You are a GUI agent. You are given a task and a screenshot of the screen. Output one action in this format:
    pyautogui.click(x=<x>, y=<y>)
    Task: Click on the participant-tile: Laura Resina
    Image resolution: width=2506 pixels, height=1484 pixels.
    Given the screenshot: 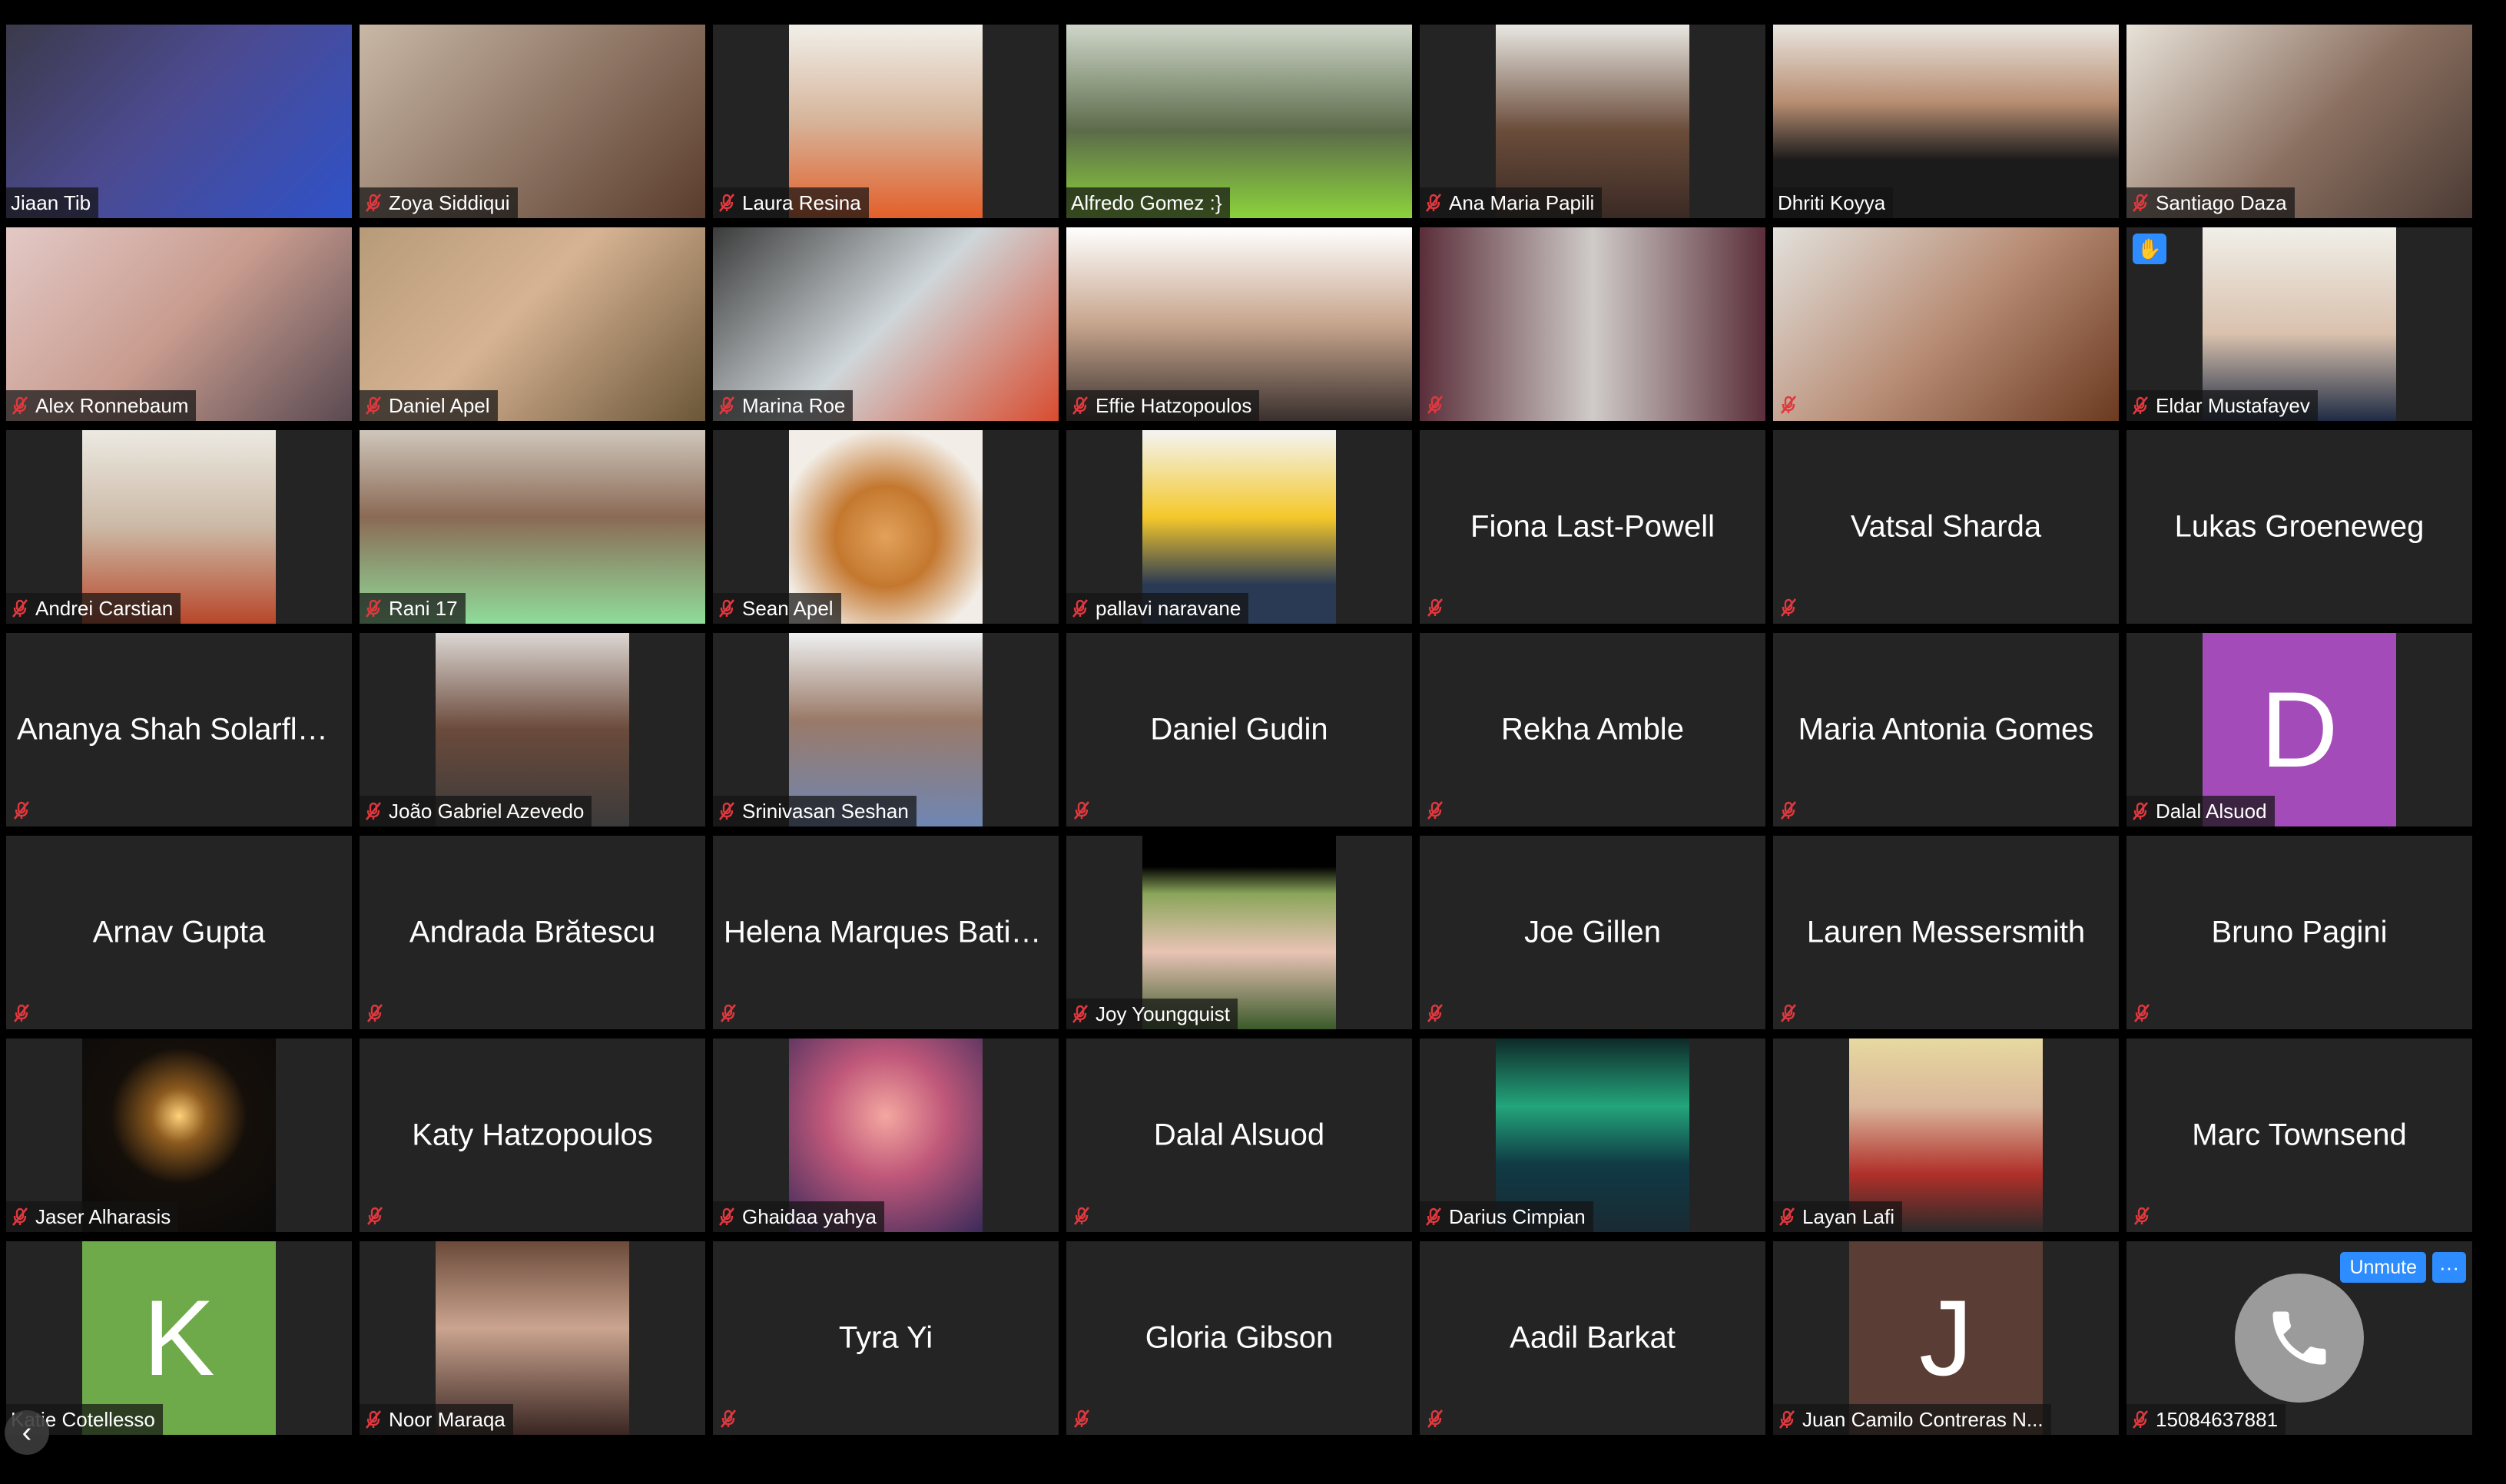 What is the action you would take?
    pyautogui.click(x=886, y=121)
    